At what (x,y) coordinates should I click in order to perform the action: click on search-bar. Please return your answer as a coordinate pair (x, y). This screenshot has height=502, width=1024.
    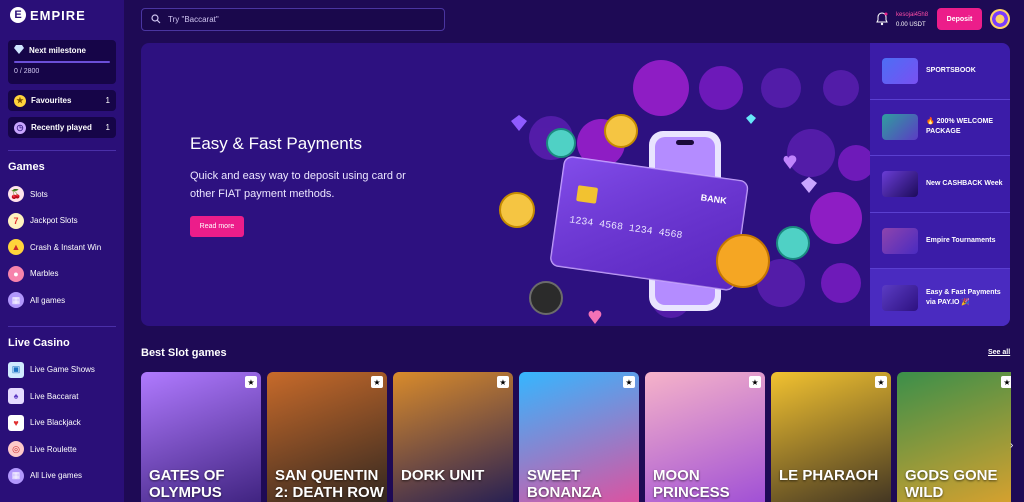
    Looking at the image, I should click on (293, 19).